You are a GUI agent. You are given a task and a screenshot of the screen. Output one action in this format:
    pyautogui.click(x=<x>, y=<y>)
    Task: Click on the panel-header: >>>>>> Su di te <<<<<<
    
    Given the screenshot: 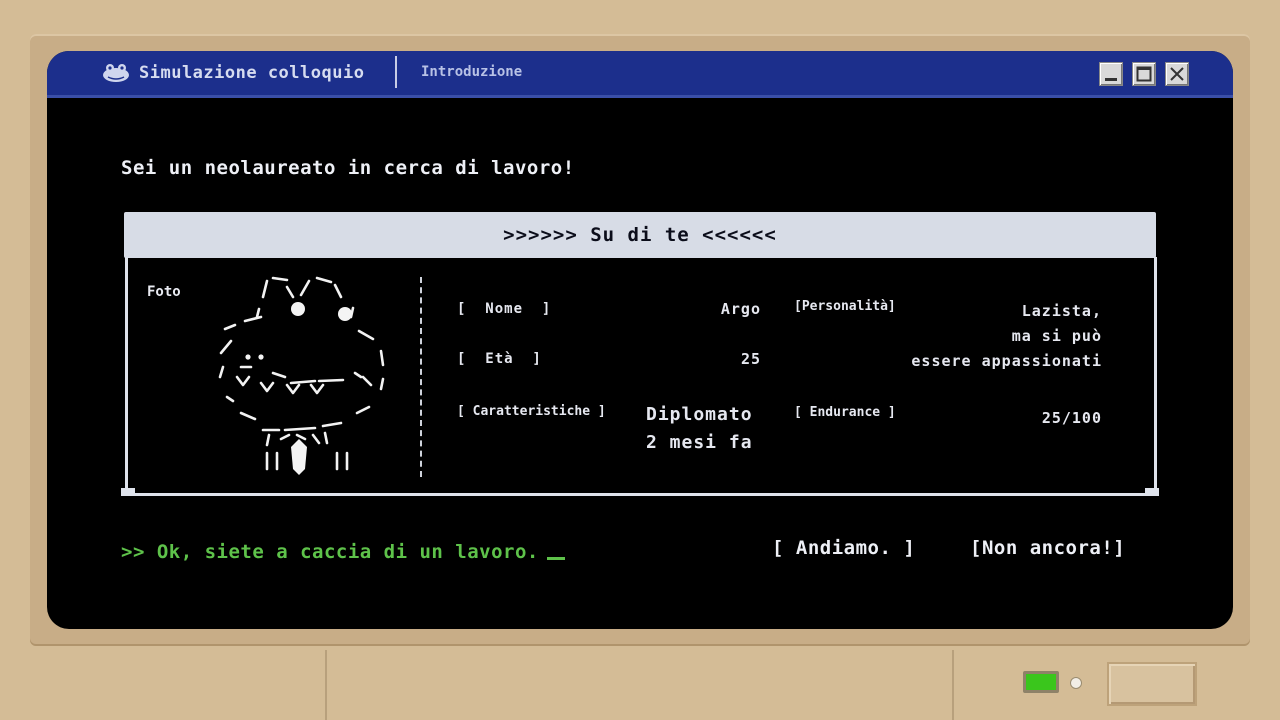 What is the action you would take?
    pyautogui.click(x=640, y=235)
    